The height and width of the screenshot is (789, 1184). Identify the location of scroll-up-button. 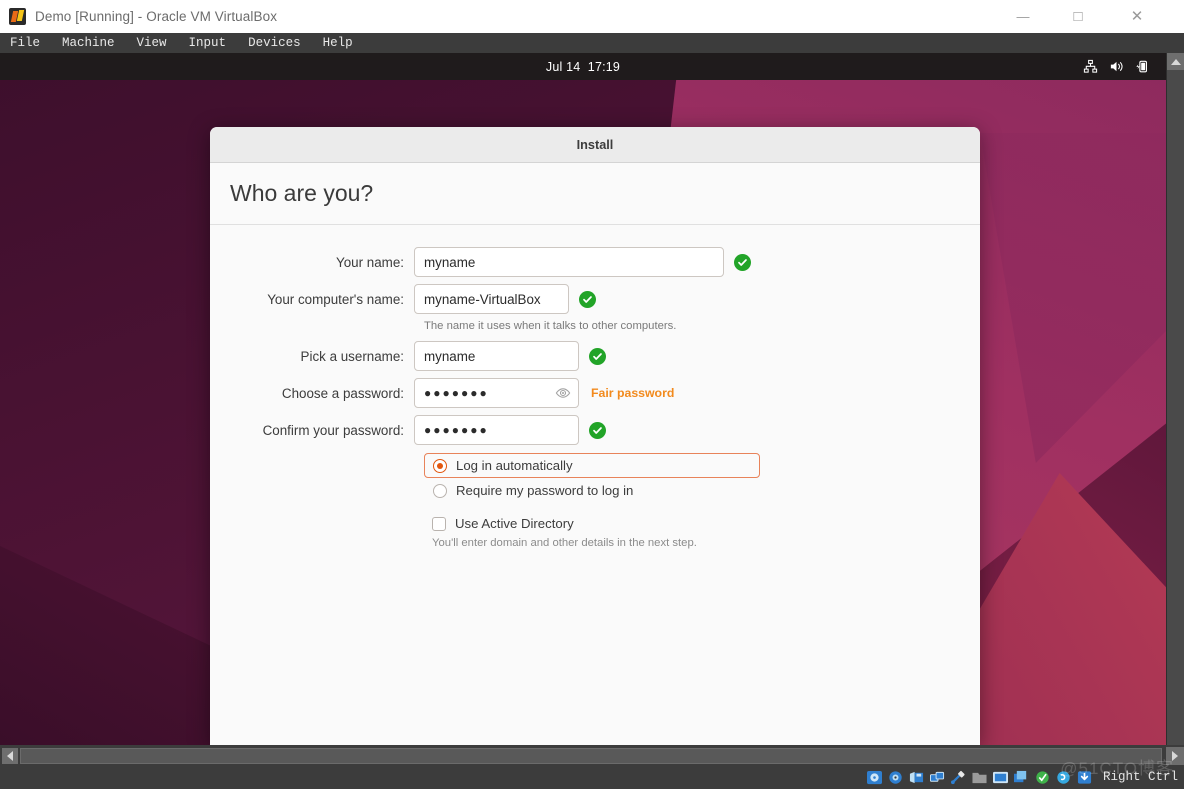
(1175, 61).